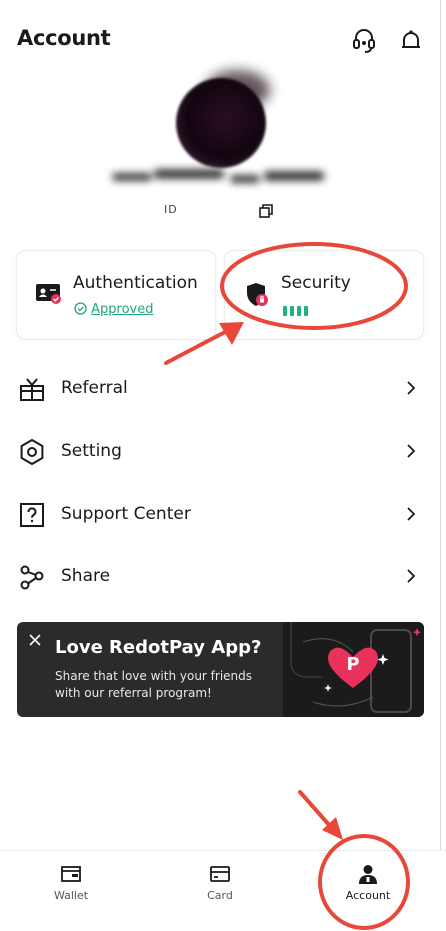 The width and height of the screenshot is (446, 931). What do you see at coordinates (32, 452) in the screenshot?
I see `hexagon-settings-icon` at bounding box center [32, 452].